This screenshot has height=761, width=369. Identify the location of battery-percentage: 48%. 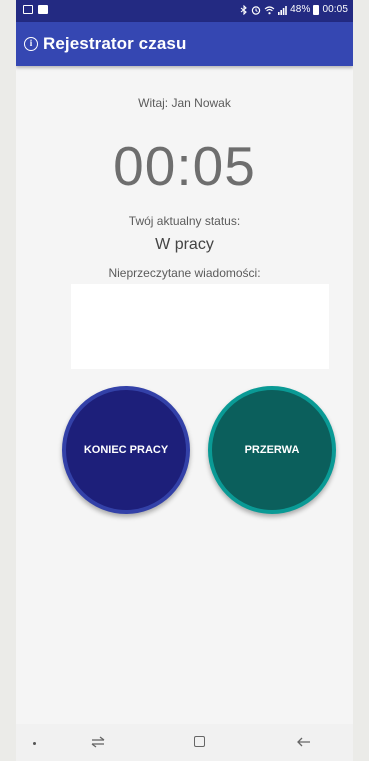
(300, 9).